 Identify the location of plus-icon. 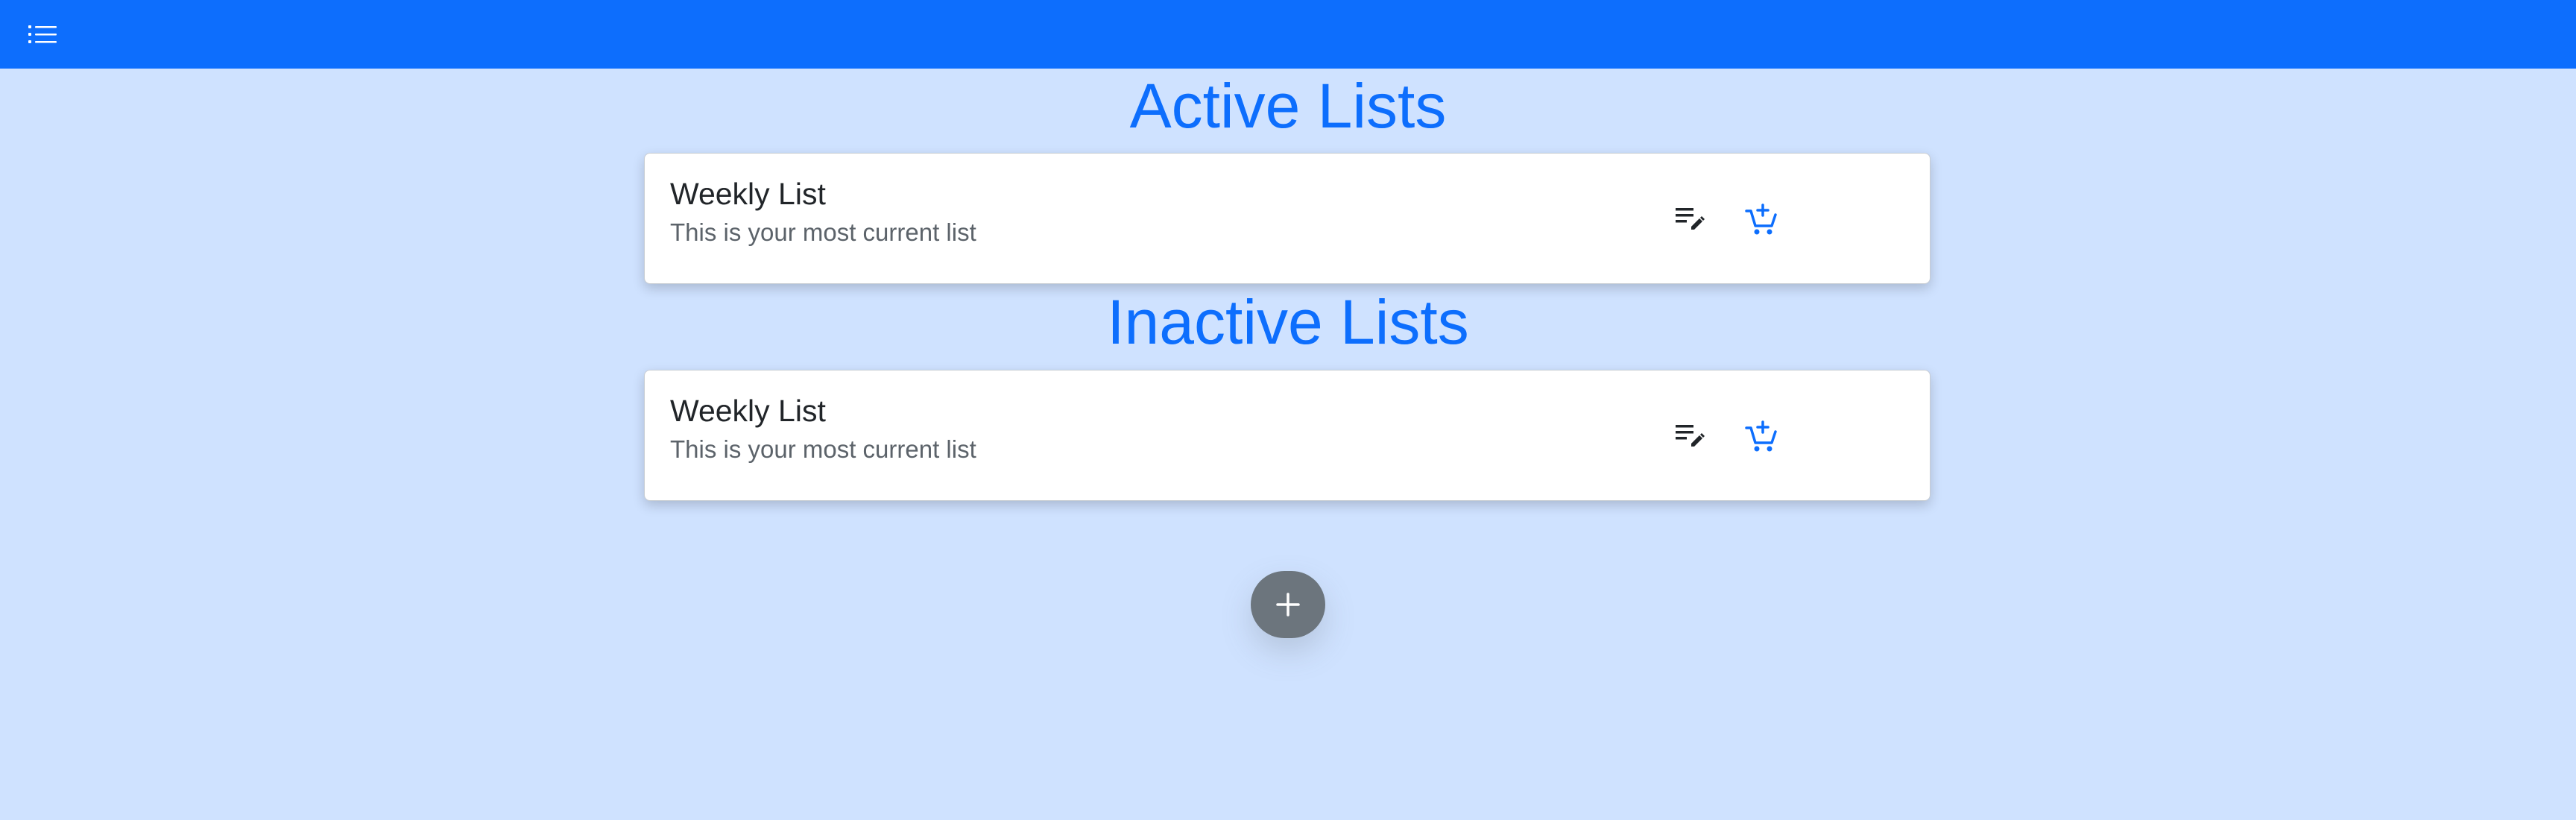
(1288, 605).